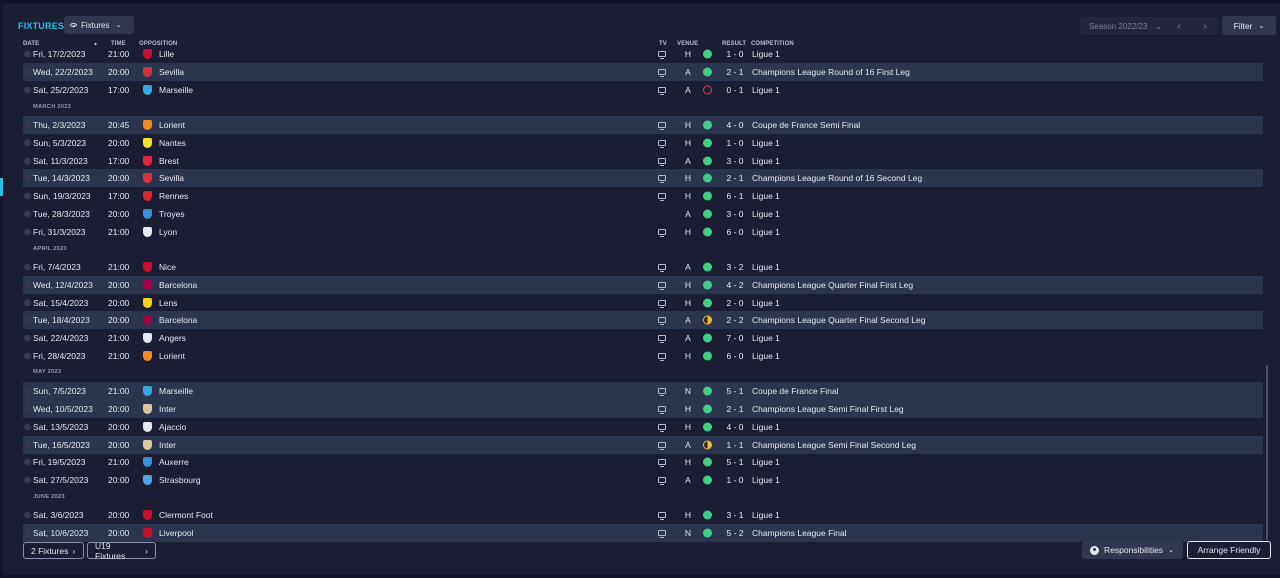  What do you see at coordinates (169, 161) in the screenshot?
I see `opposition-name: Brest` at bounding box center [169, 161].